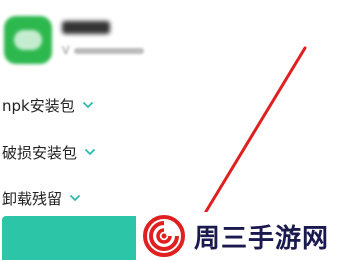  Describe the element at coordinates (69, 238) in the screenshot. I see `install-button` at that location.